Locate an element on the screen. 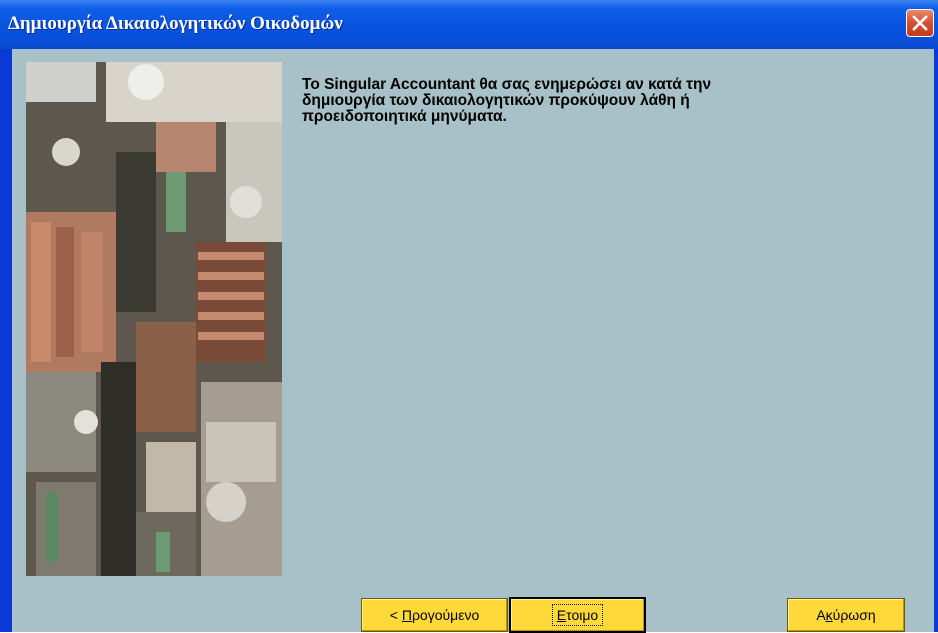 The image size is (938, 633). back-button-label: ρογούμενο is located at coordinates (445, 615).